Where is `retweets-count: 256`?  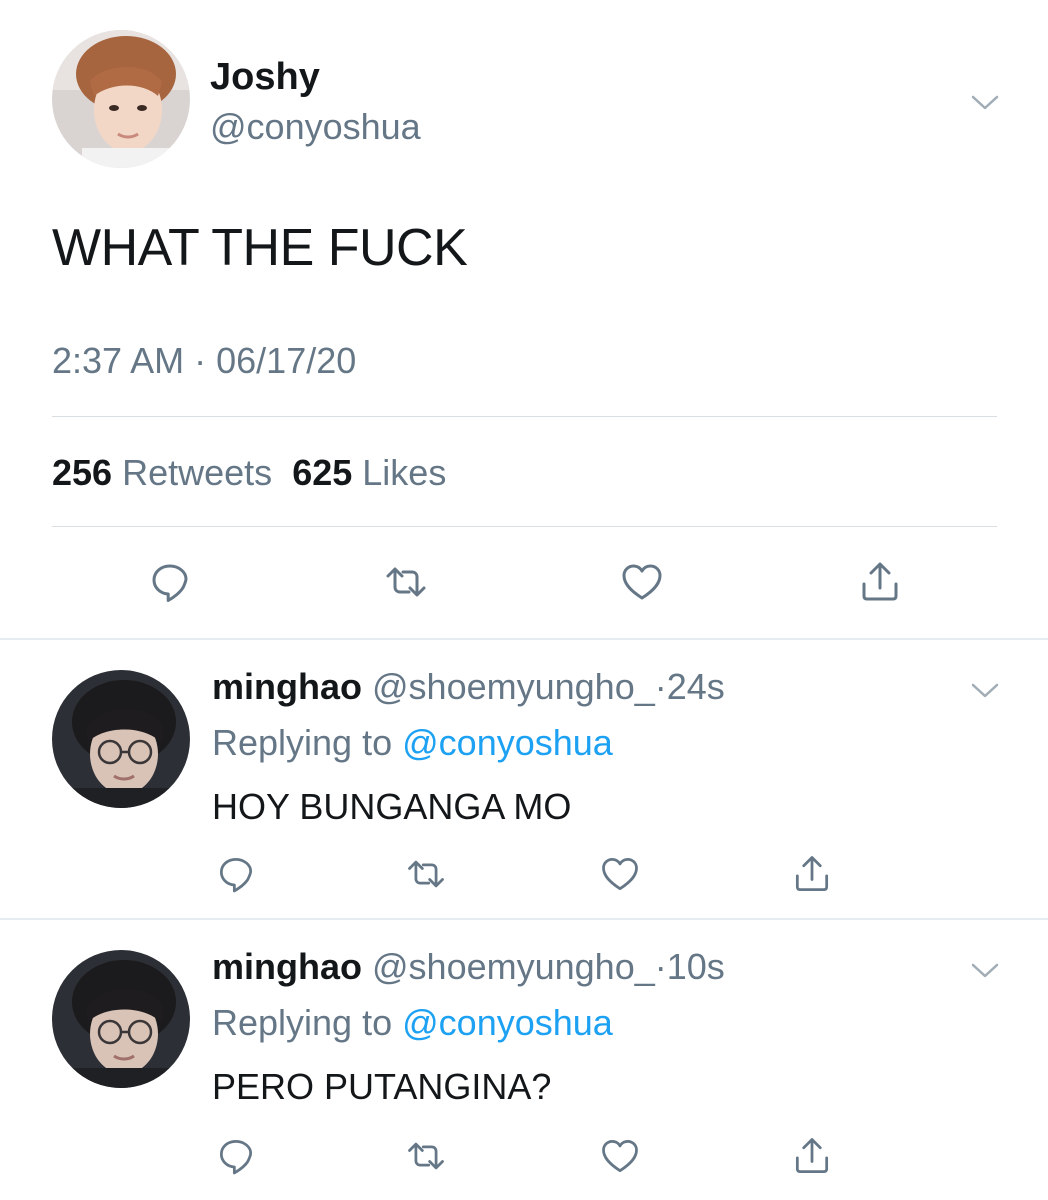 retweets-count: 256 is located at coordinates (82, 472).